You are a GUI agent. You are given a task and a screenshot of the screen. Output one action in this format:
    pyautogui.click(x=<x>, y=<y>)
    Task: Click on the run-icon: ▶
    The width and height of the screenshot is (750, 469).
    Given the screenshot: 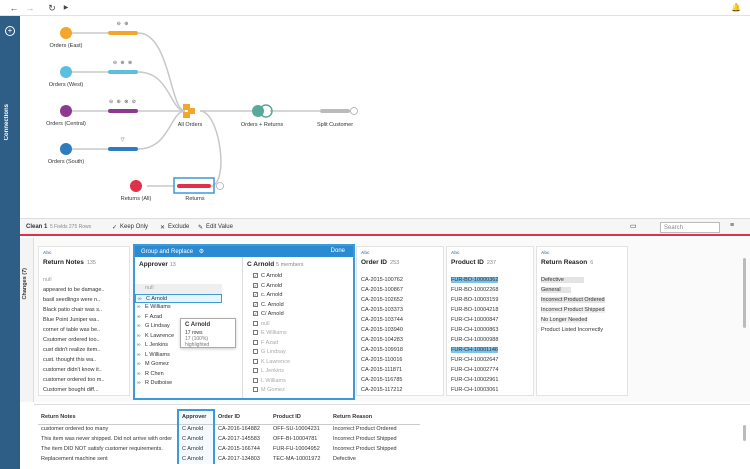 What is the action you would take?
    pyautogui.click(x=66, y=8)
    